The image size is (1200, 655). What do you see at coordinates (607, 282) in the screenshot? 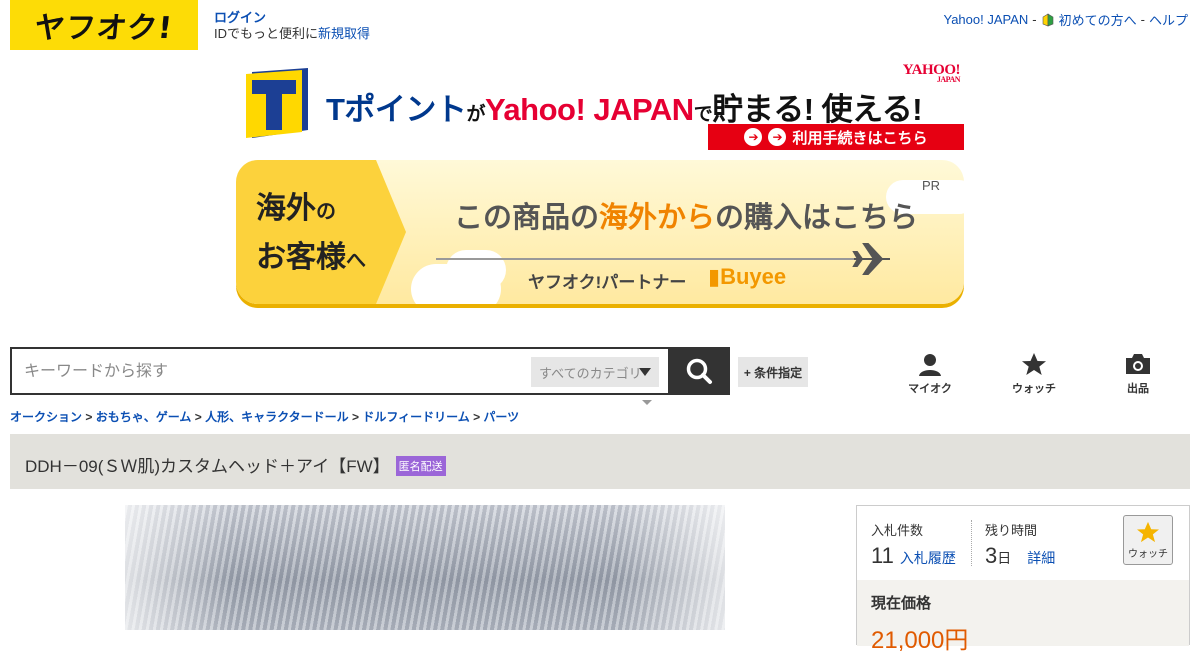
I see `partner-label: ヤフオク!パートナー` at bounding box center [607, 282].